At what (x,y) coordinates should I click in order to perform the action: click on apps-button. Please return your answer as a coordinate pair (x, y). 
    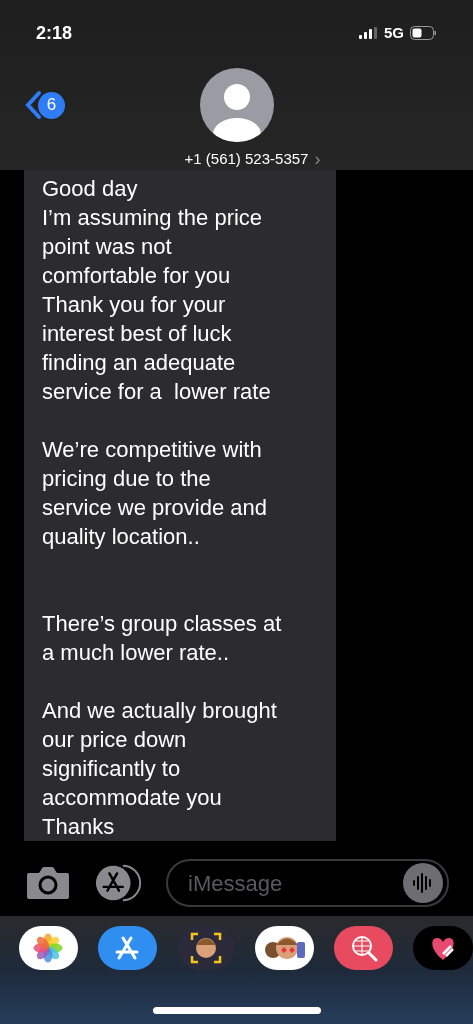
    Looking at the image, I should click on (119, 883).